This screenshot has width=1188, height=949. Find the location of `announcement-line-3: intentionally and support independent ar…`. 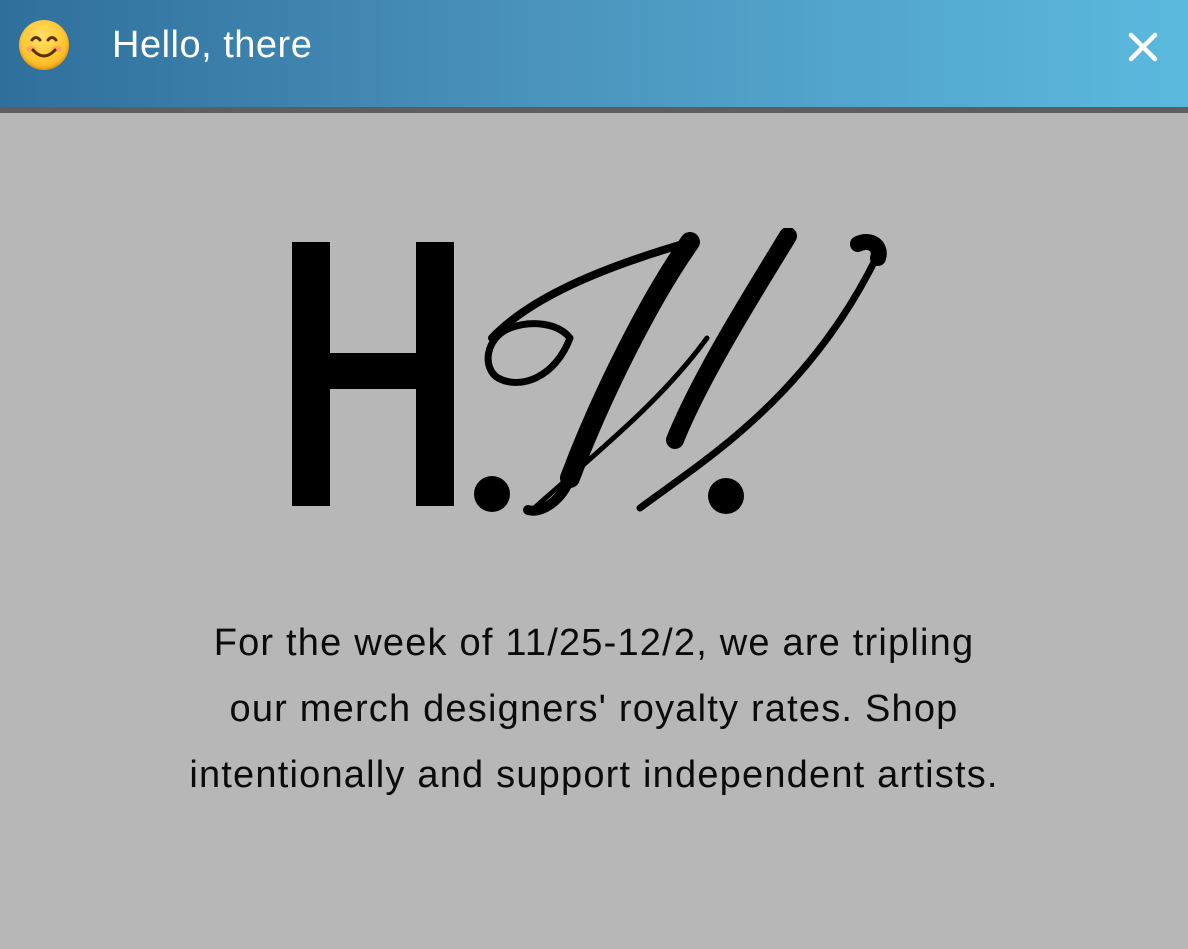

announcement-line-3: intentionally and support independent ar… is located at coordinates (594, 775).